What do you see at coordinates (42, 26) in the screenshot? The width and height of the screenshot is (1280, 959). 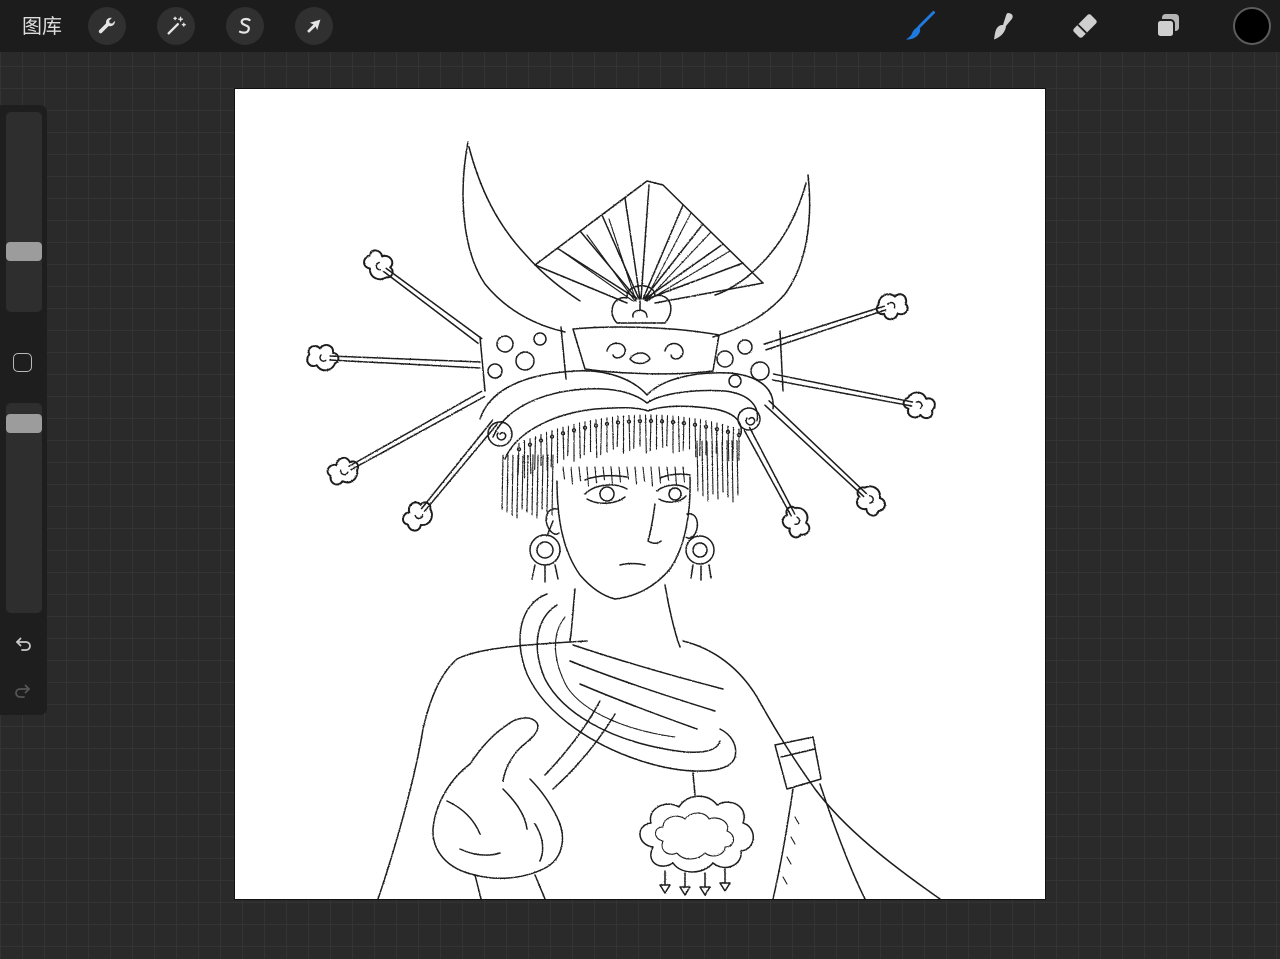 I see `gallery-button: 图库` at bounding box center [42, 26].